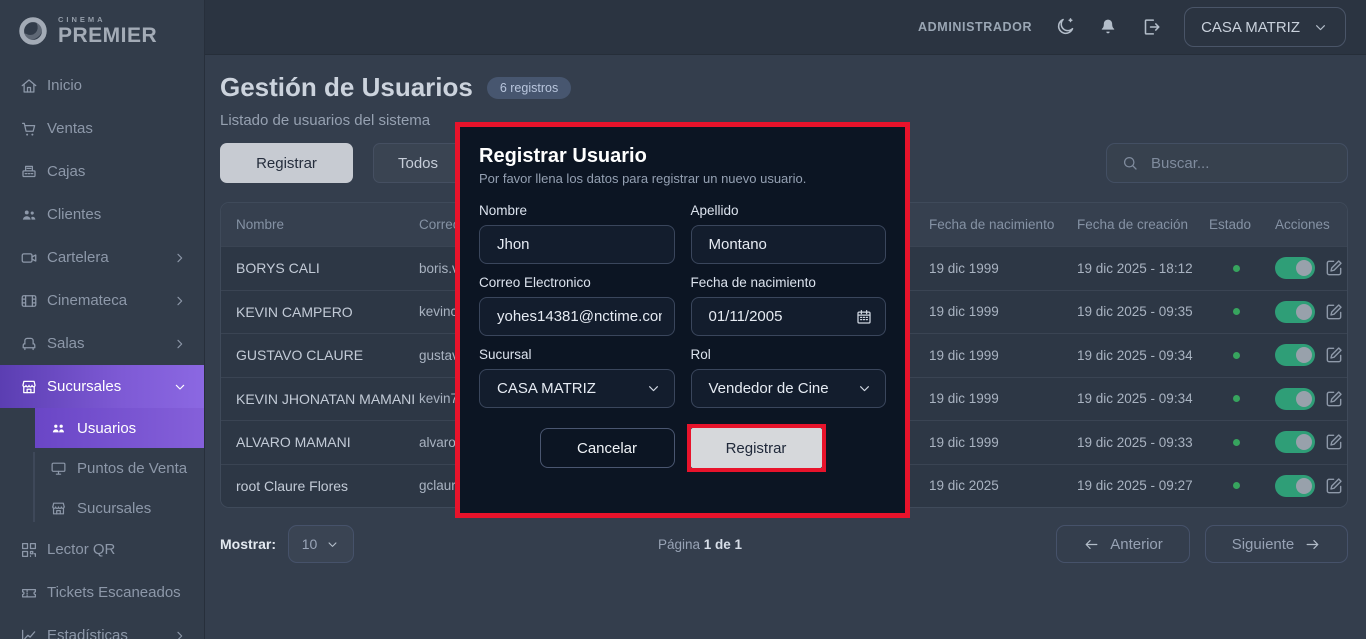 This screenshot has width=1366, height=639. I want to click on user-created-date: 19 dic 2025 - 09:34, so click(1135, 399).